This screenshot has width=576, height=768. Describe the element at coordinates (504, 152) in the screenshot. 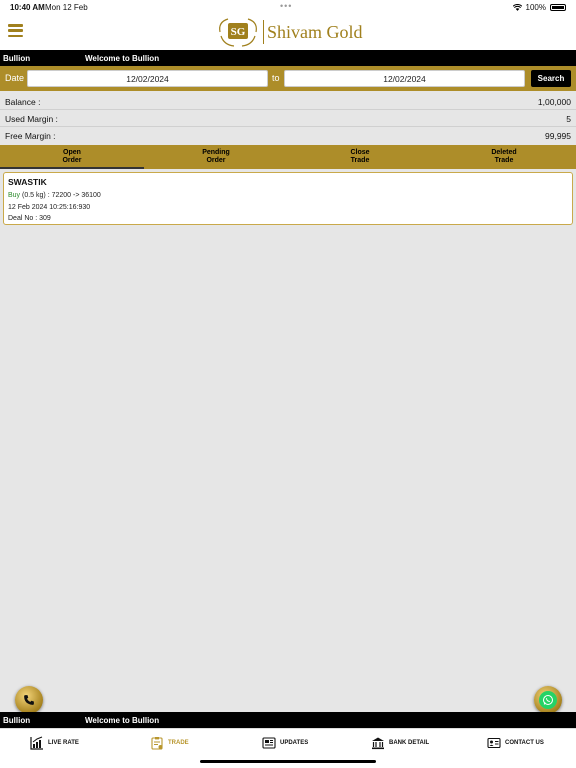

I see `tab-deleted-trade-line1: Deleted` at that location.